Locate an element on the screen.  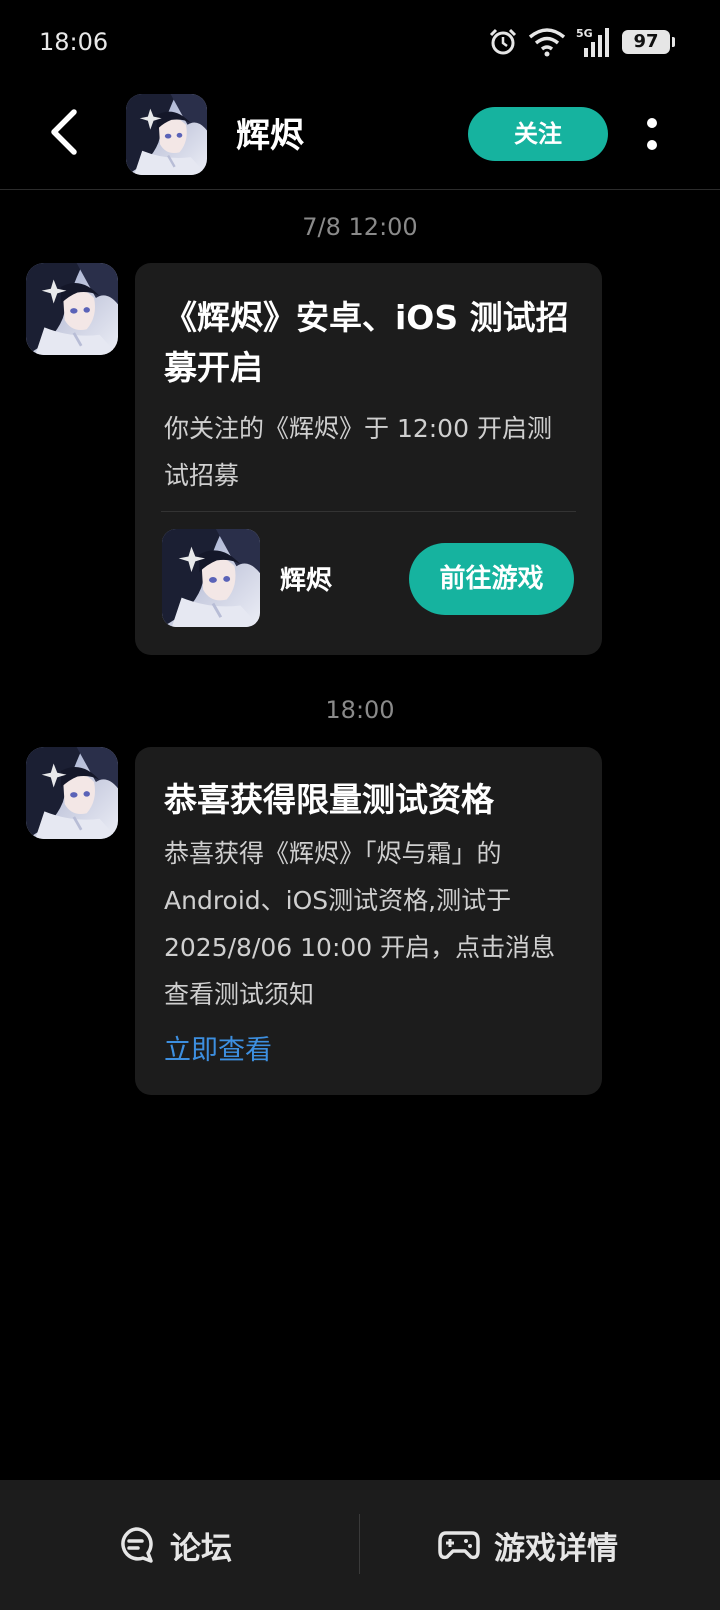
go-to-game-button: 前往游戏 is located at coordinates (491, 579).